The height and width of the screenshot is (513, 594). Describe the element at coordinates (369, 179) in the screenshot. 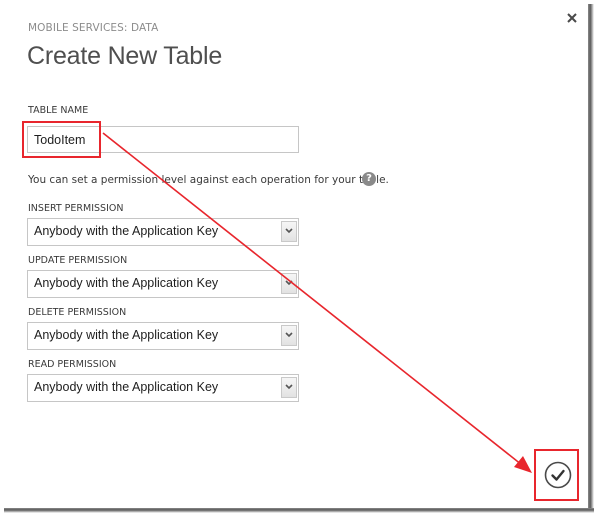

I see `help-icon: ?` at that location.